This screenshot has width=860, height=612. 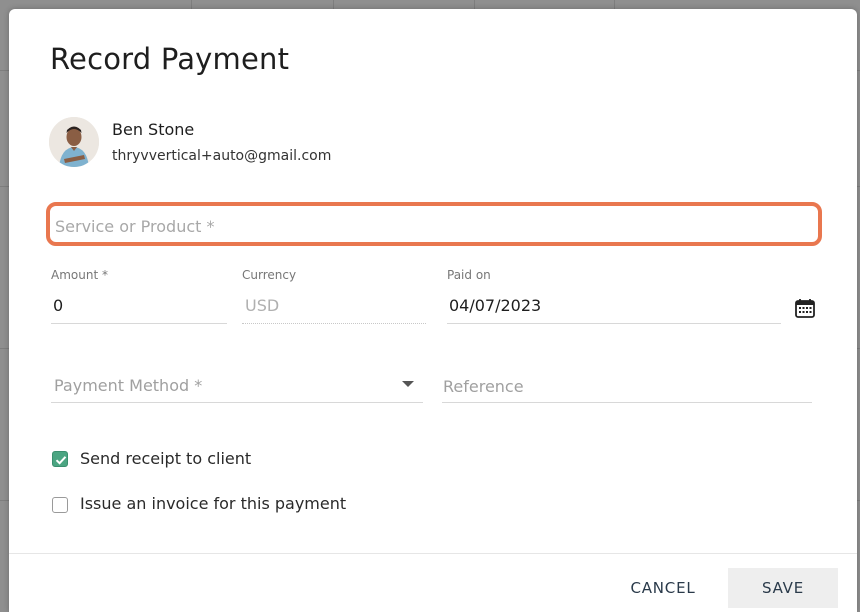 What do you see at coordinates (334, 323) in the screenshot?
I see `currency-underline` at bounding box center [334, 323].